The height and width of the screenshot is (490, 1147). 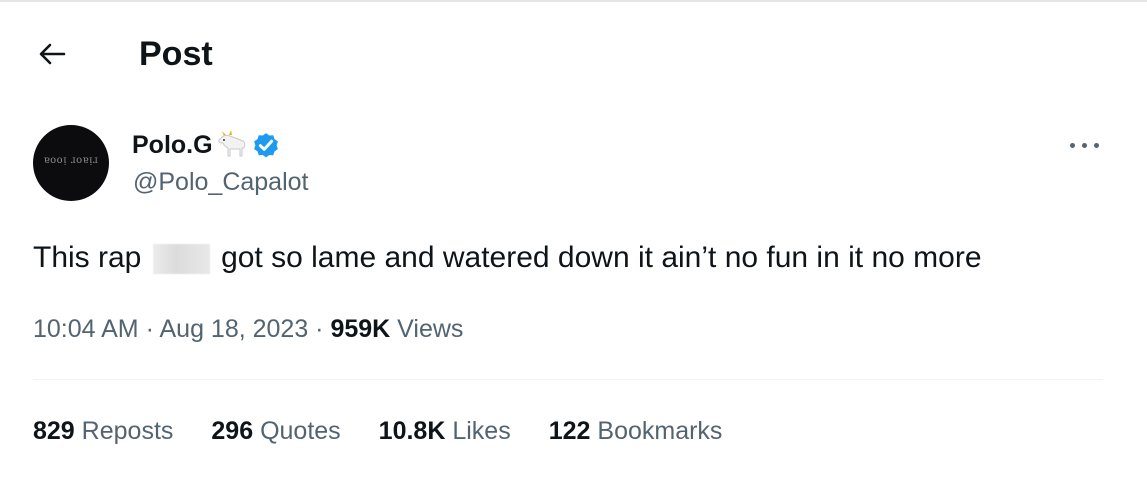 I want to click on avatar: ɐooᴉ ɹoɐᴉɹ, so click(x=71, y=163).